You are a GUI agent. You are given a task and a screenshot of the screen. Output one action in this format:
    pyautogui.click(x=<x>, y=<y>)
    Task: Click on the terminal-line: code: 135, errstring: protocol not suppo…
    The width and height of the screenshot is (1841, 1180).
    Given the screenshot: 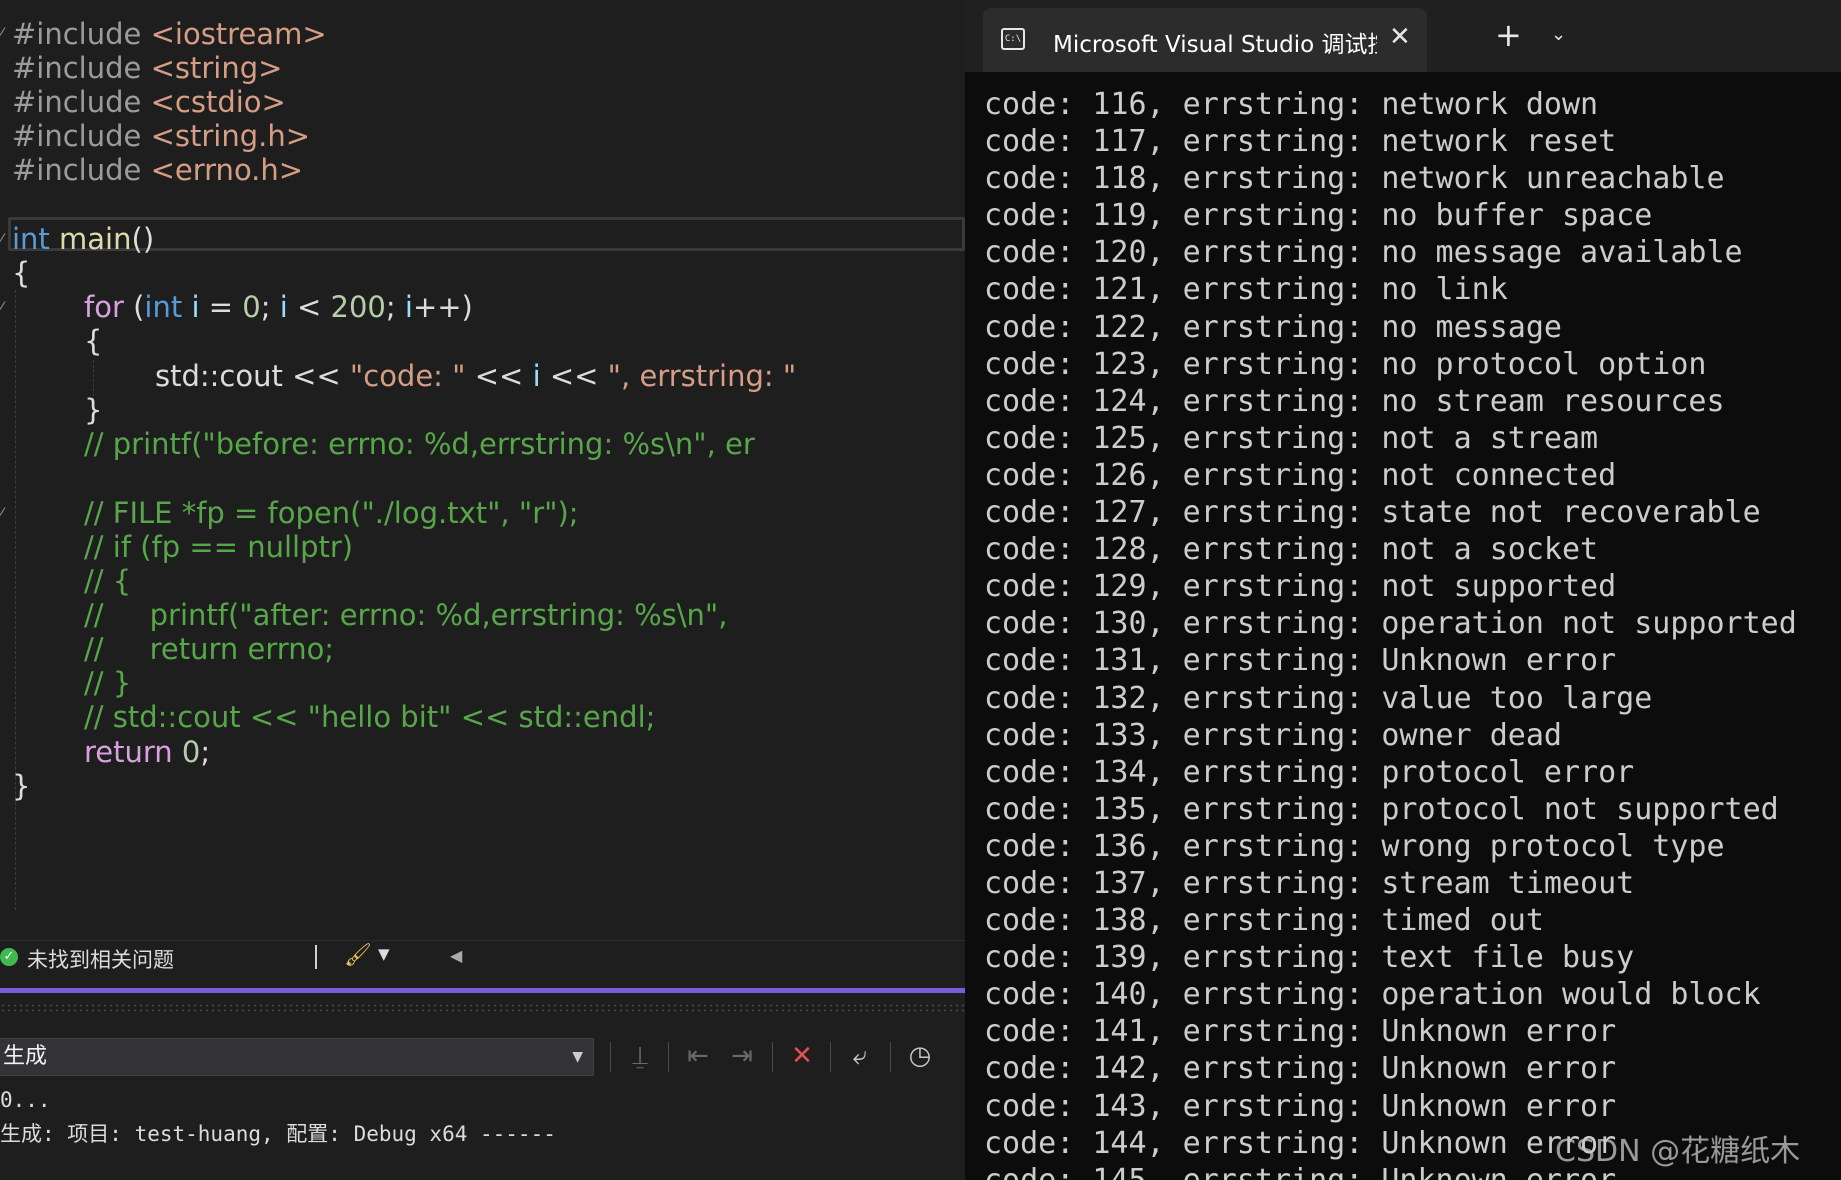 What is the action you would take?
    pyautogui.click(x=1381, y=809)
    